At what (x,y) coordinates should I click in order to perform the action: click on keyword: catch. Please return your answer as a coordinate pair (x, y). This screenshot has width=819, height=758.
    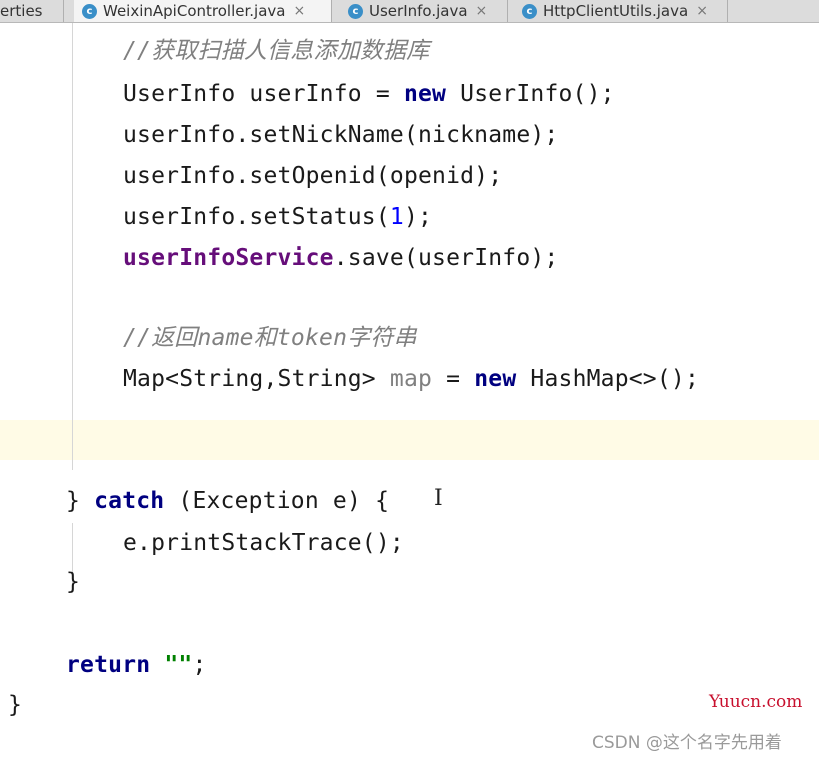
    Looking at the image, I should click on (129, 501).